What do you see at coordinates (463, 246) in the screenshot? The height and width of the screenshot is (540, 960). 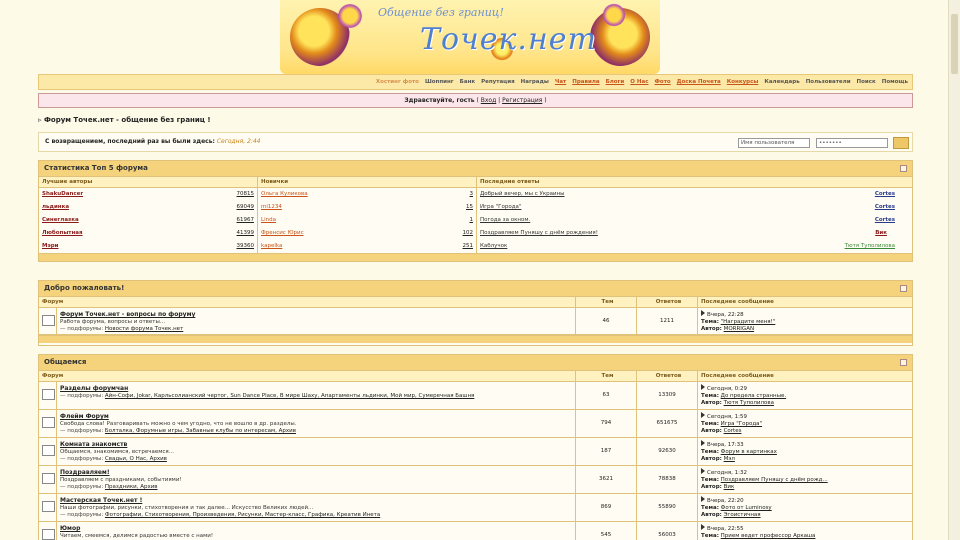 I see `newbie-count: 251` at bounding box center [463, 246].